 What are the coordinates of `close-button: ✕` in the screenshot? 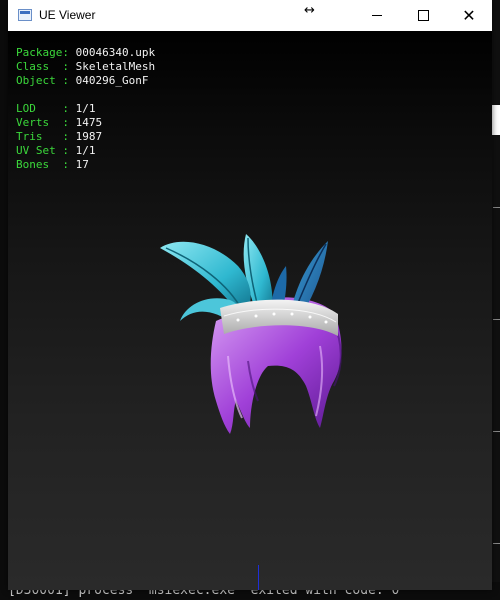 It's located at (469, 15).